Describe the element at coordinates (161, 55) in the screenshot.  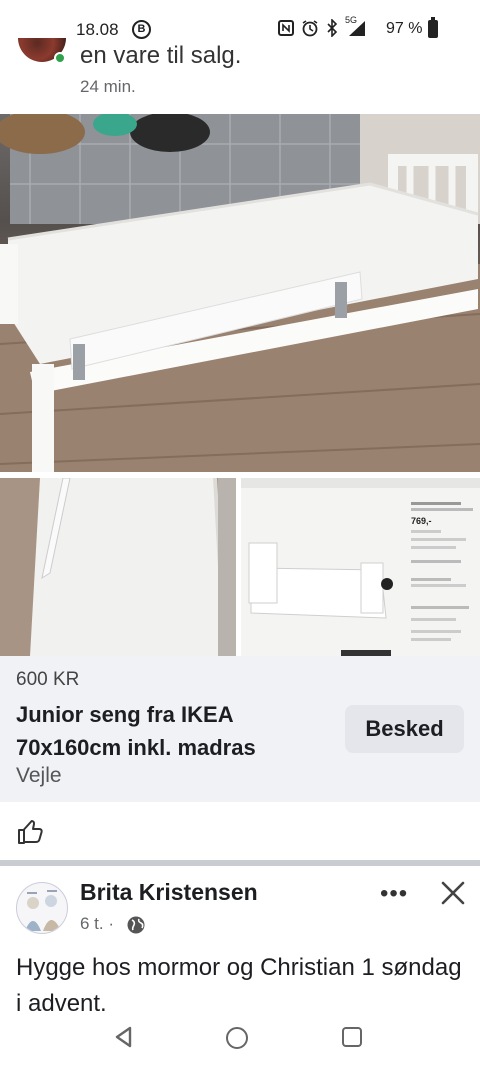
I see `post-summary: en vare til salg.` at that location.